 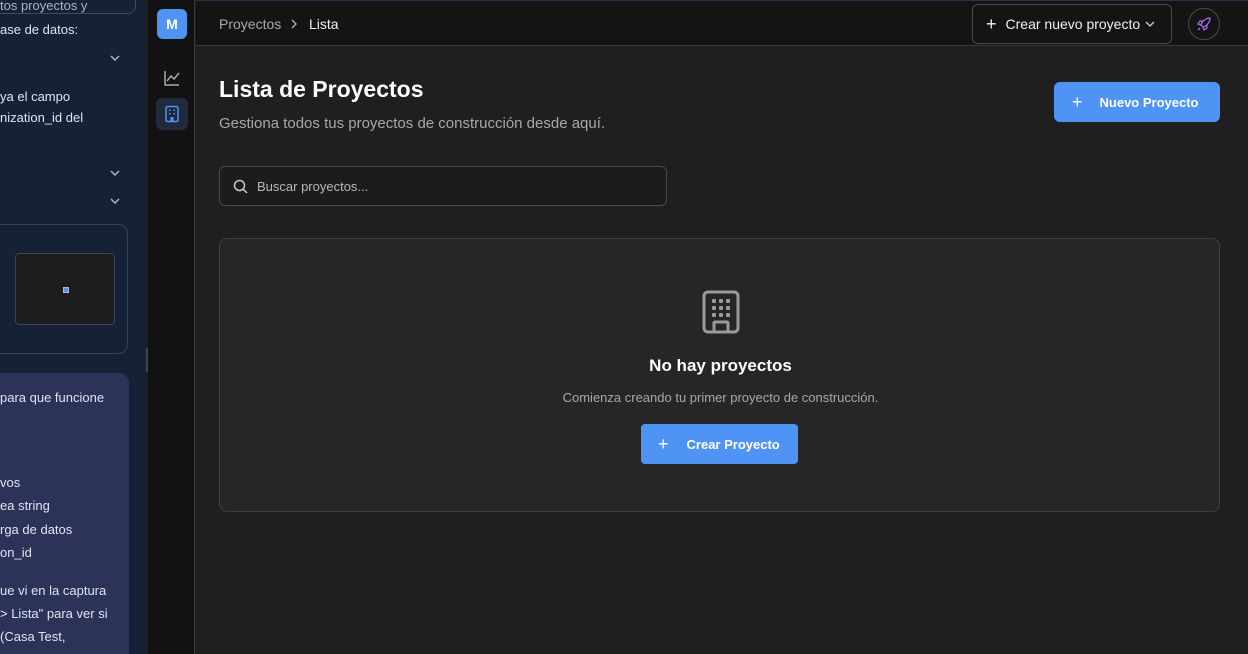 What do you see at coordinates (44, 6) in the screenshot?
I see `chat-line: tos proyectos y` at bounding box center [44, 6].